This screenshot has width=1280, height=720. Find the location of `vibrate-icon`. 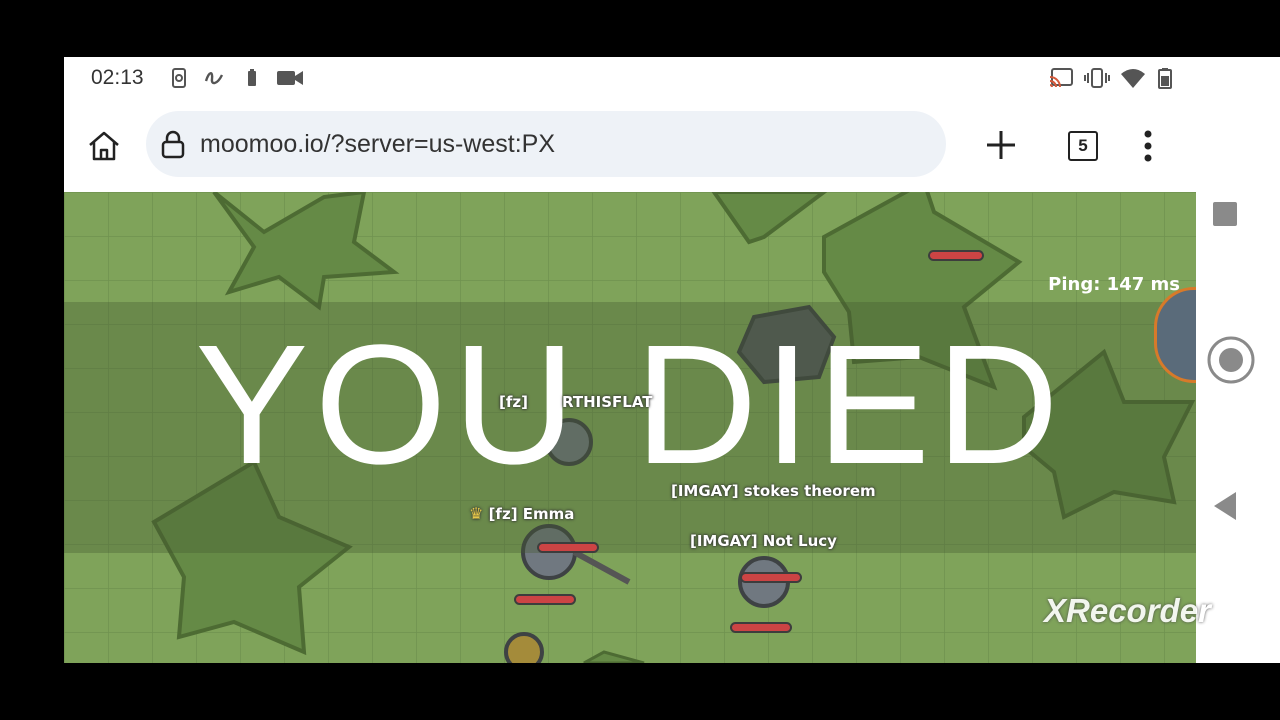

vibrate-icon is located at coordinates (1097, 78).